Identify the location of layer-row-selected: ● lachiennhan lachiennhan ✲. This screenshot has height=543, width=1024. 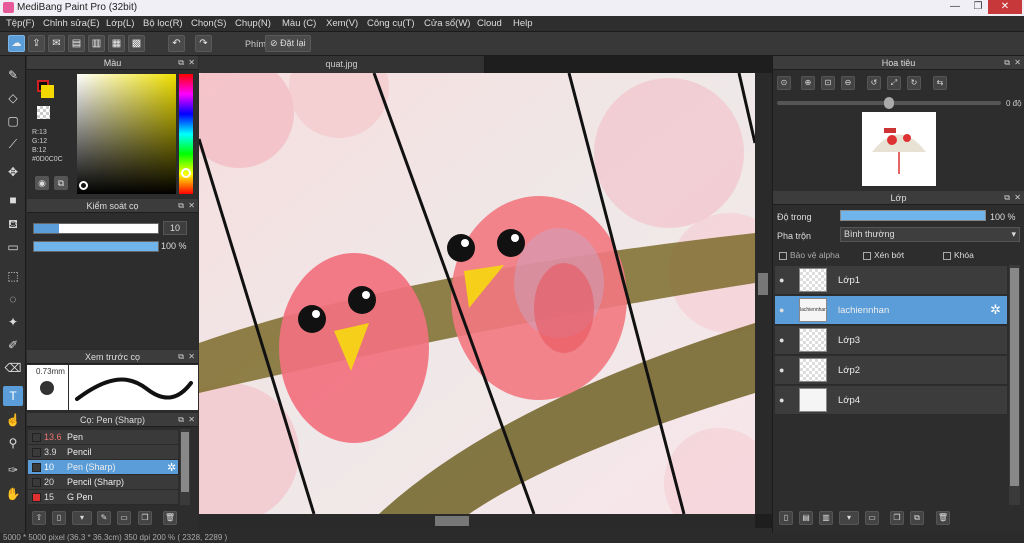
(891, 310).